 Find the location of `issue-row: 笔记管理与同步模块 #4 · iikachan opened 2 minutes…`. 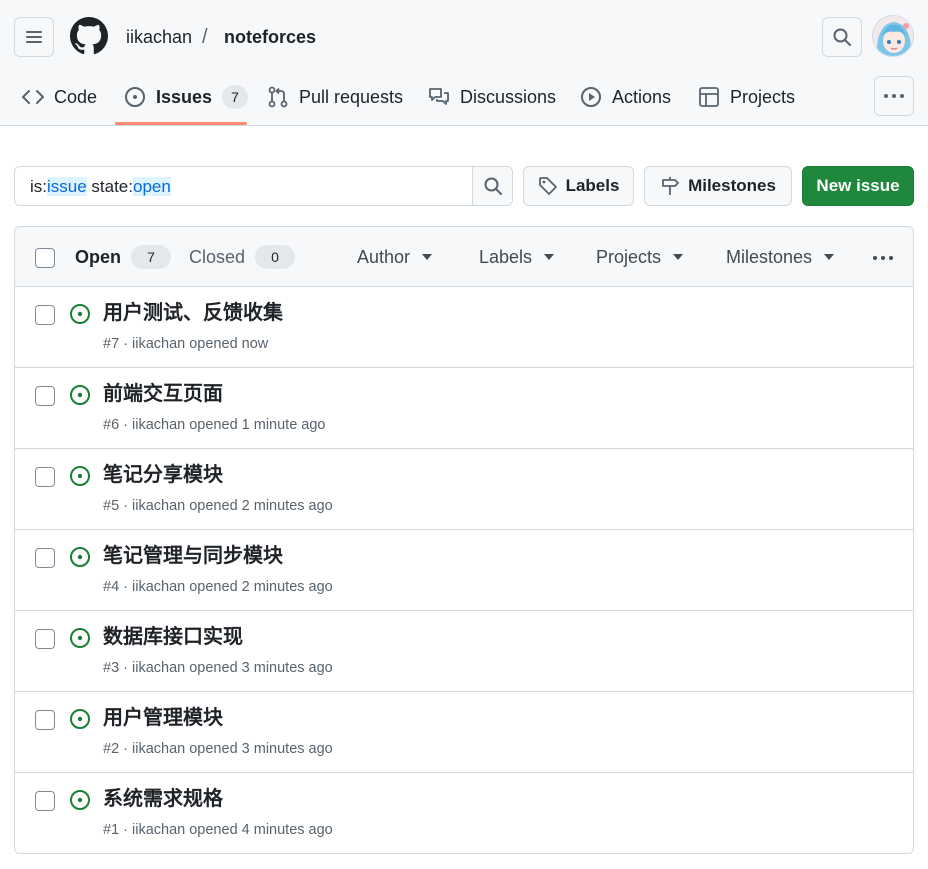

issue-row: 笔记管理与同步模块 #4 · iikachan opened 2 minutes… is located at coordinates (464, 570).